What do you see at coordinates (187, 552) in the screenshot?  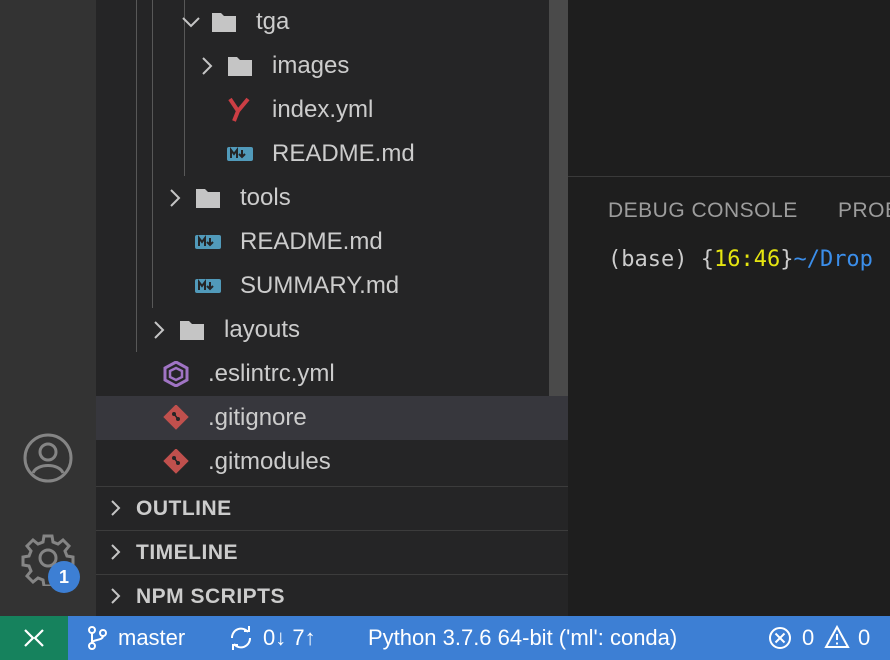 I see `section-title: TIMELINE` at bounding box center [187, 552].